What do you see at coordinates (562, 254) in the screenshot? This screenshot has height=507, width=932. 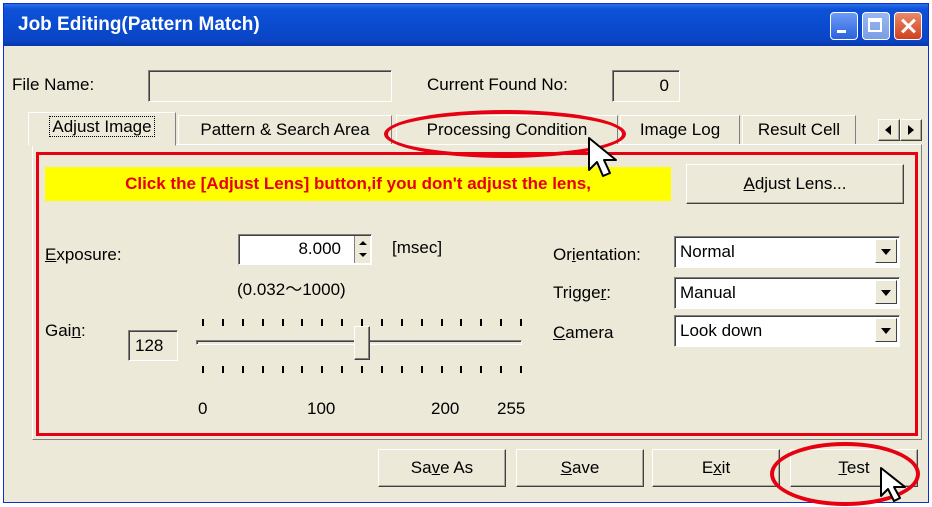 I see `orientation-label-pre: Or` at bounding box center [562, 254].